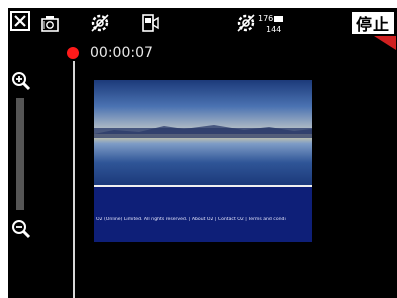 Image resolution: width=397 pixels, height=298 pixels. I want to click on resolution-settings-button, so click(246, 23).